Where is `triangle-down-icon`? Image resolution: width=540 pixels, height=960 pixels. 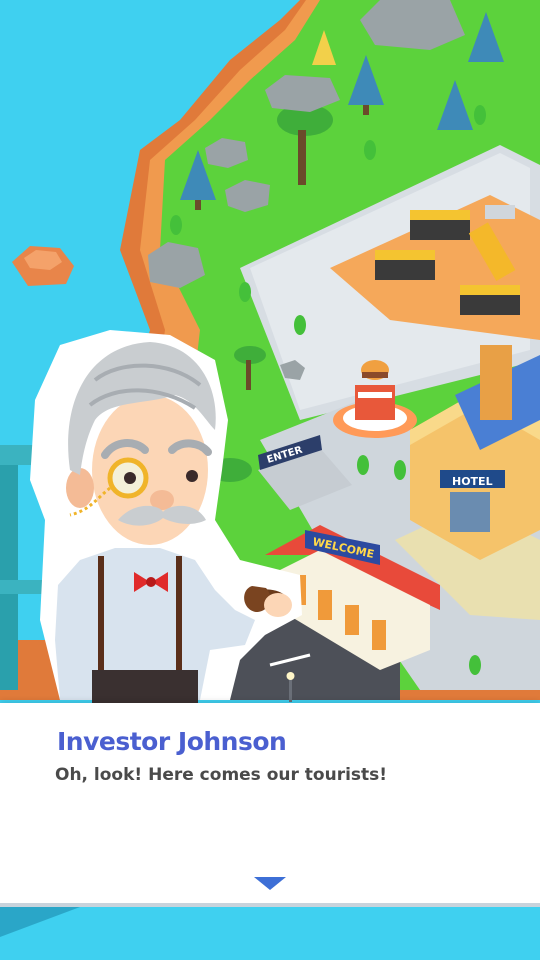
triangle-down-icon is located at coordinates (270, 883).